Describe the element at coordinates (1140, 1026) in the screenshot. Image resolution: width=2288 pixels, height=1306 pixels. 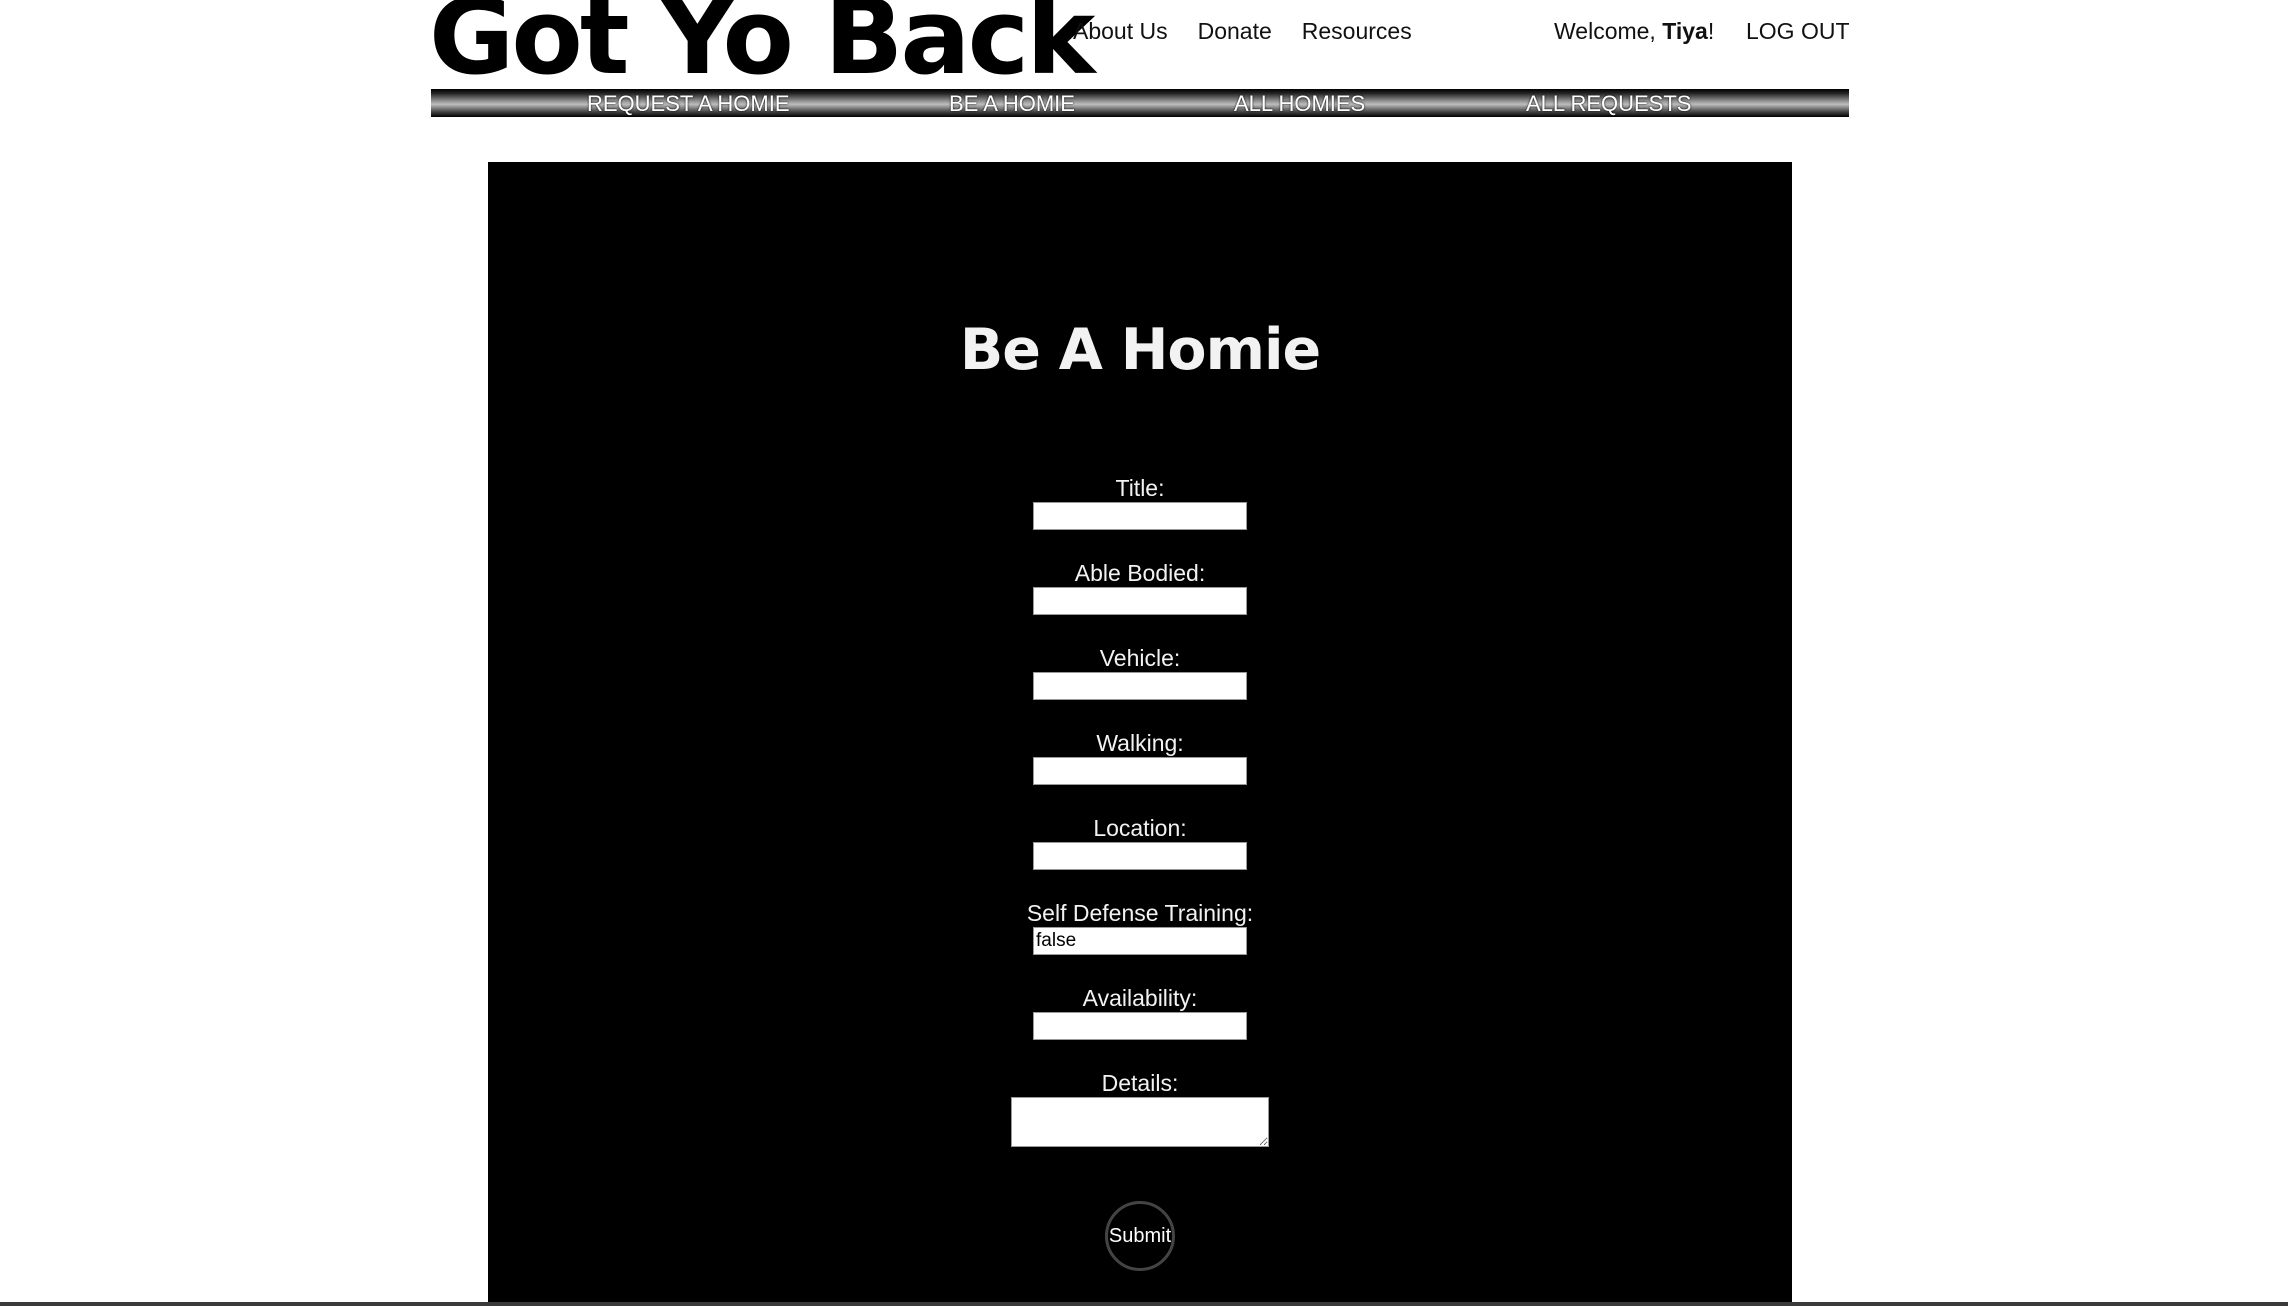
I see `availability-input` at that location.